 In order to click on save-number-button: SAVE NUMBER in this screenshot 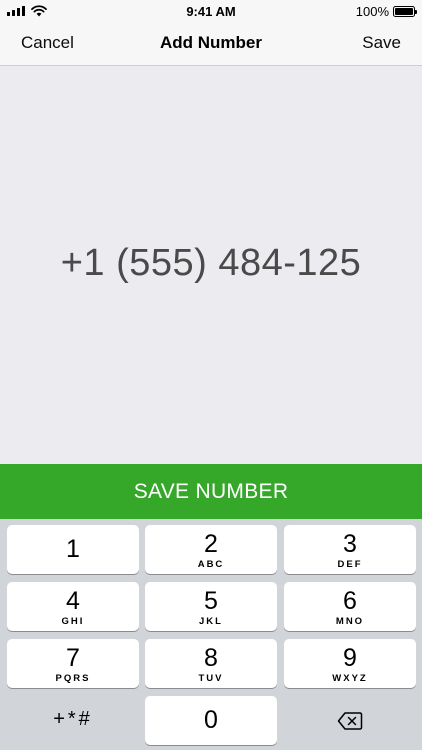, I will do `click(211, 491)`.